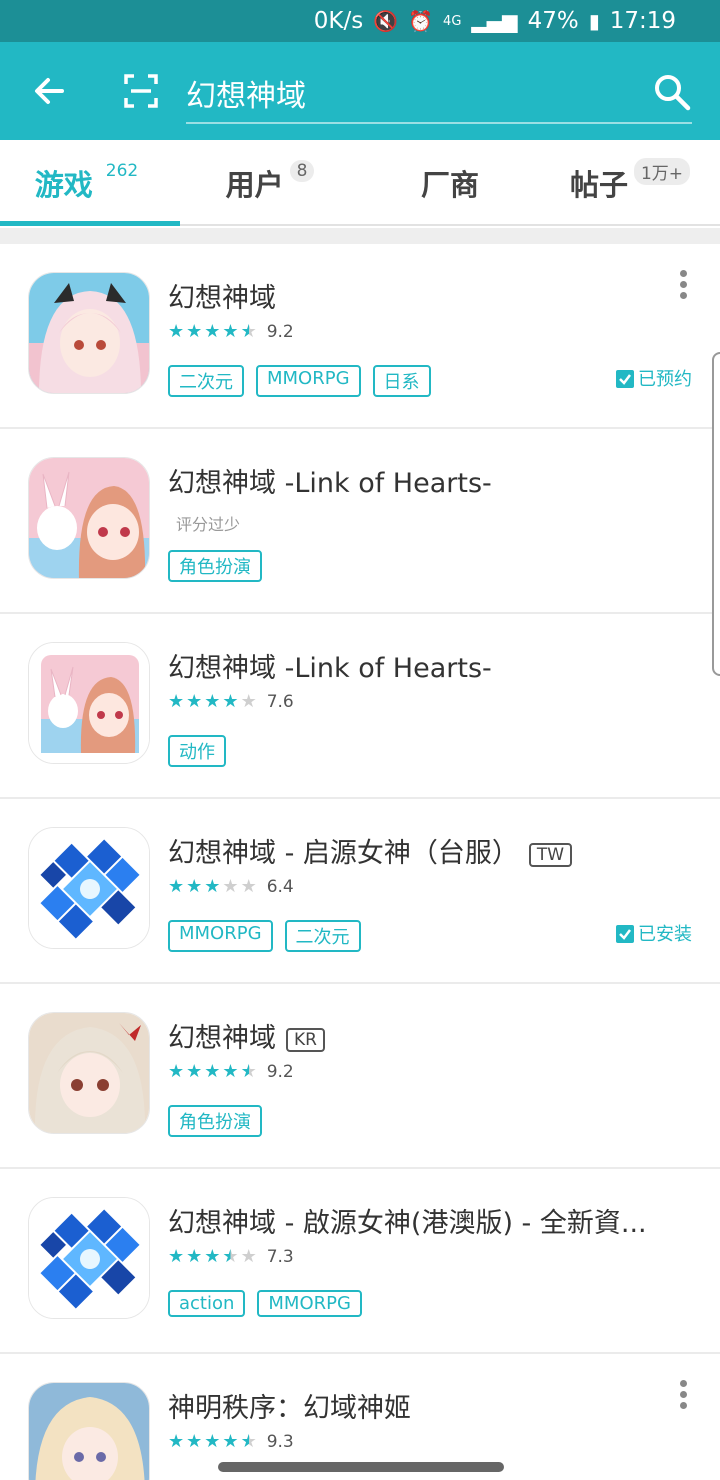  What do you see at coordinates (208, 524) in the screenshot?
I see `rating-note-text: 评分过少` at bounding box center [208, 524].